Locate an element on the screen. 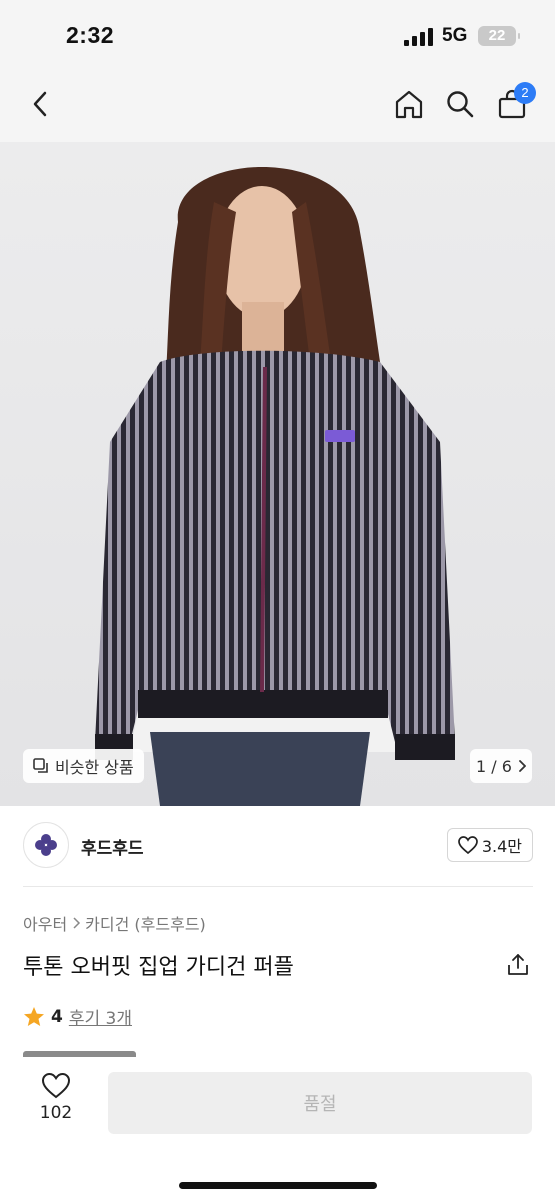  status-time: 2:32 is located at coordinates (90, 35).